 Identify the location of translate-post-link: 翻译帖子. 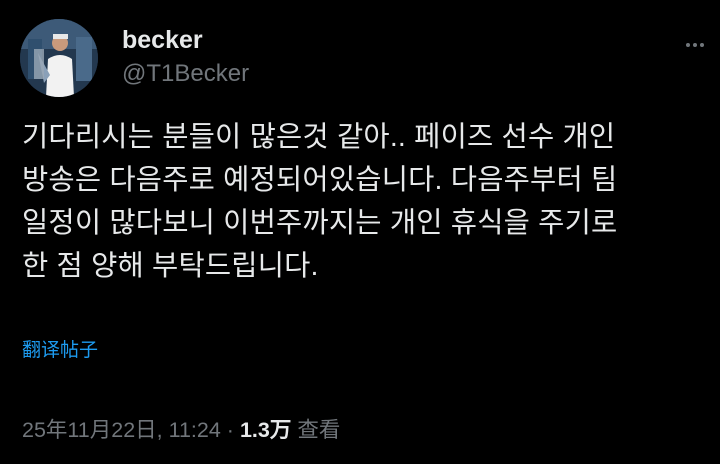
(60, 351).